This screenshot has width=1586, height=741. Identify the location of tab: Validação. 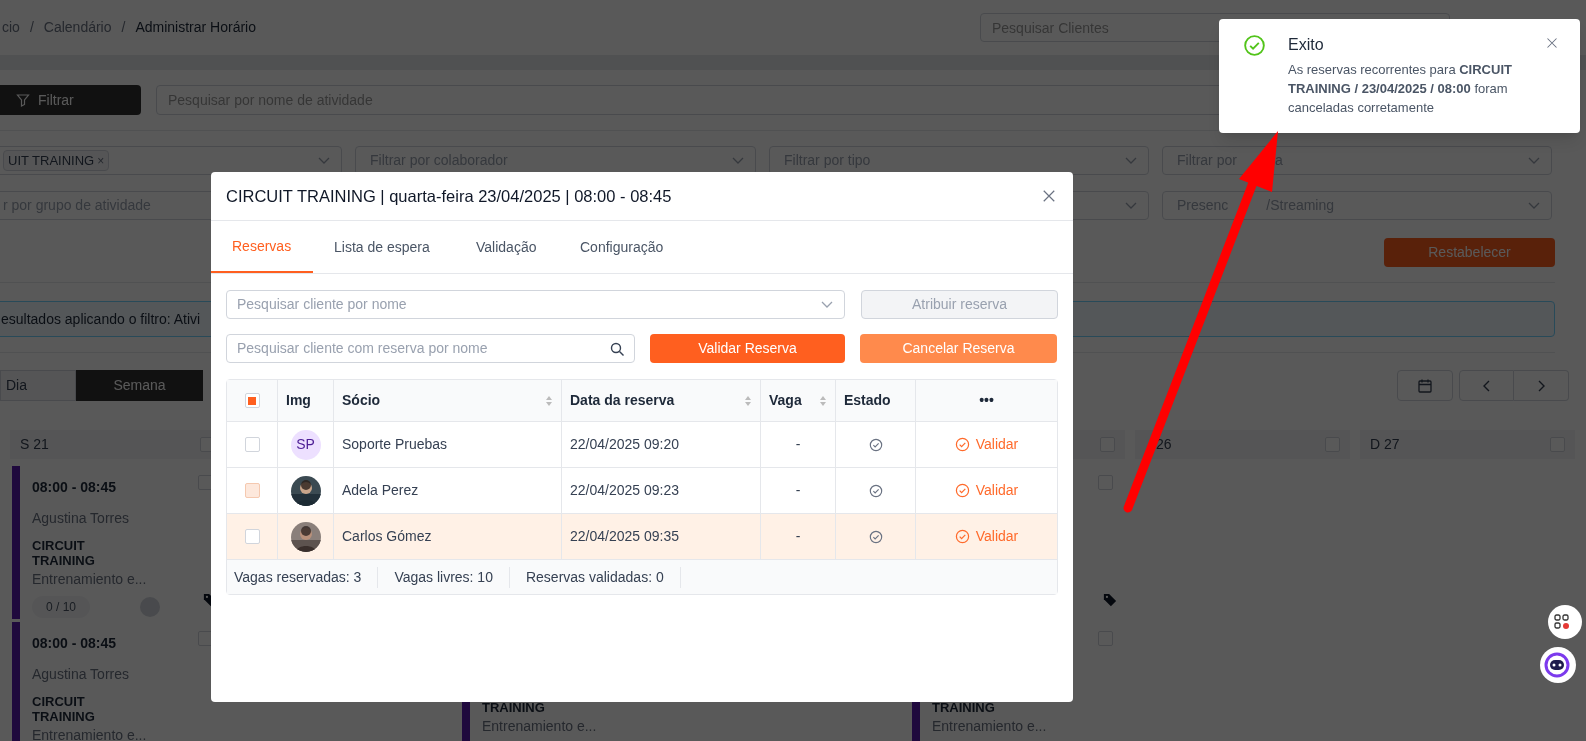
(507, 247).